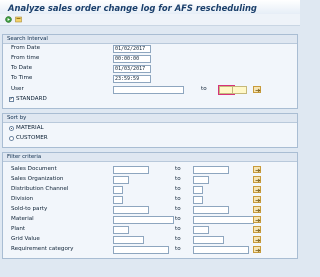 The image size is (320, 277). I want to click on from-date-label: From Date, so click(26, 48).